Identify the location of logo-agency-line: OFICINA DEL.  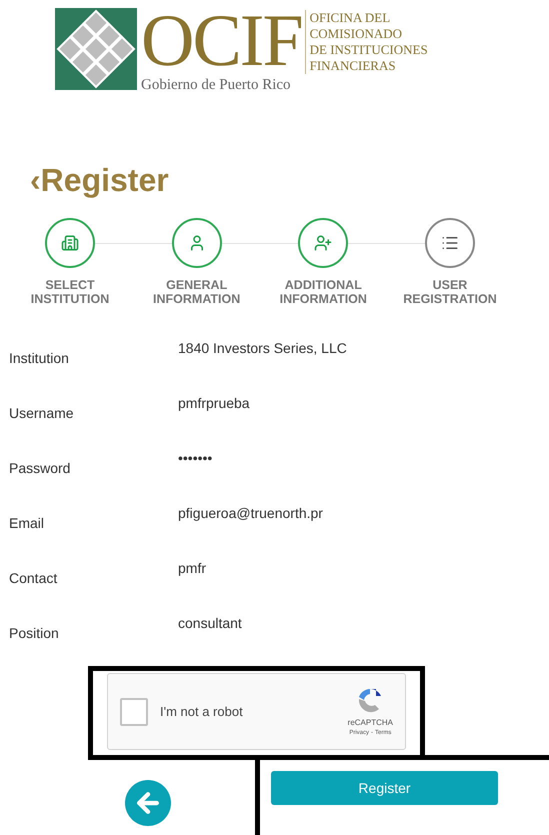
(351, 18).